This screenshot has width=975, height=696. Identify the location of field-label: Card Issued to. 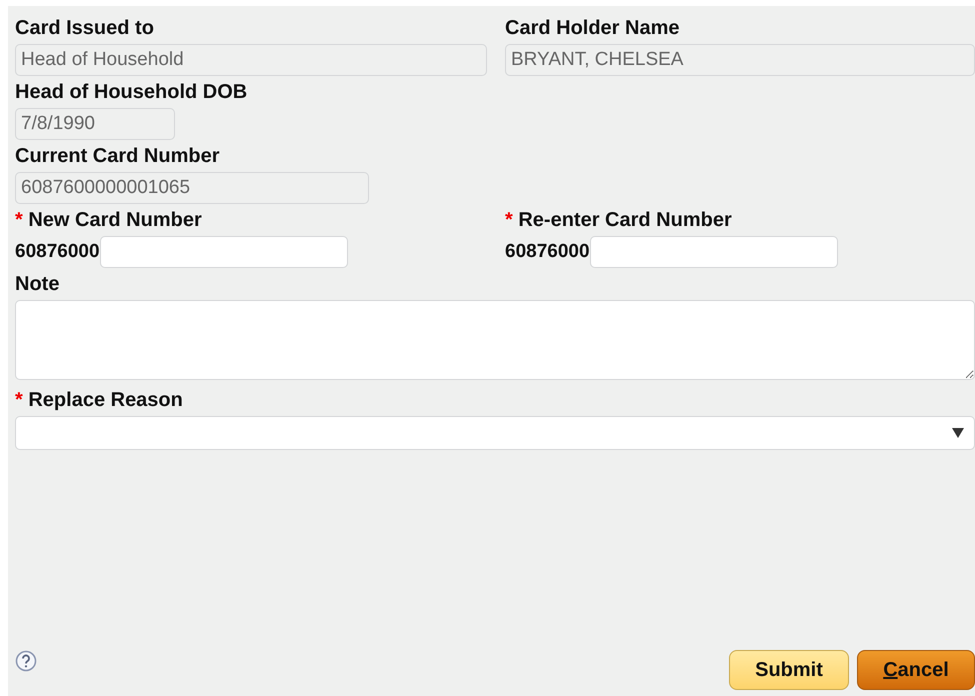
(84, 28).